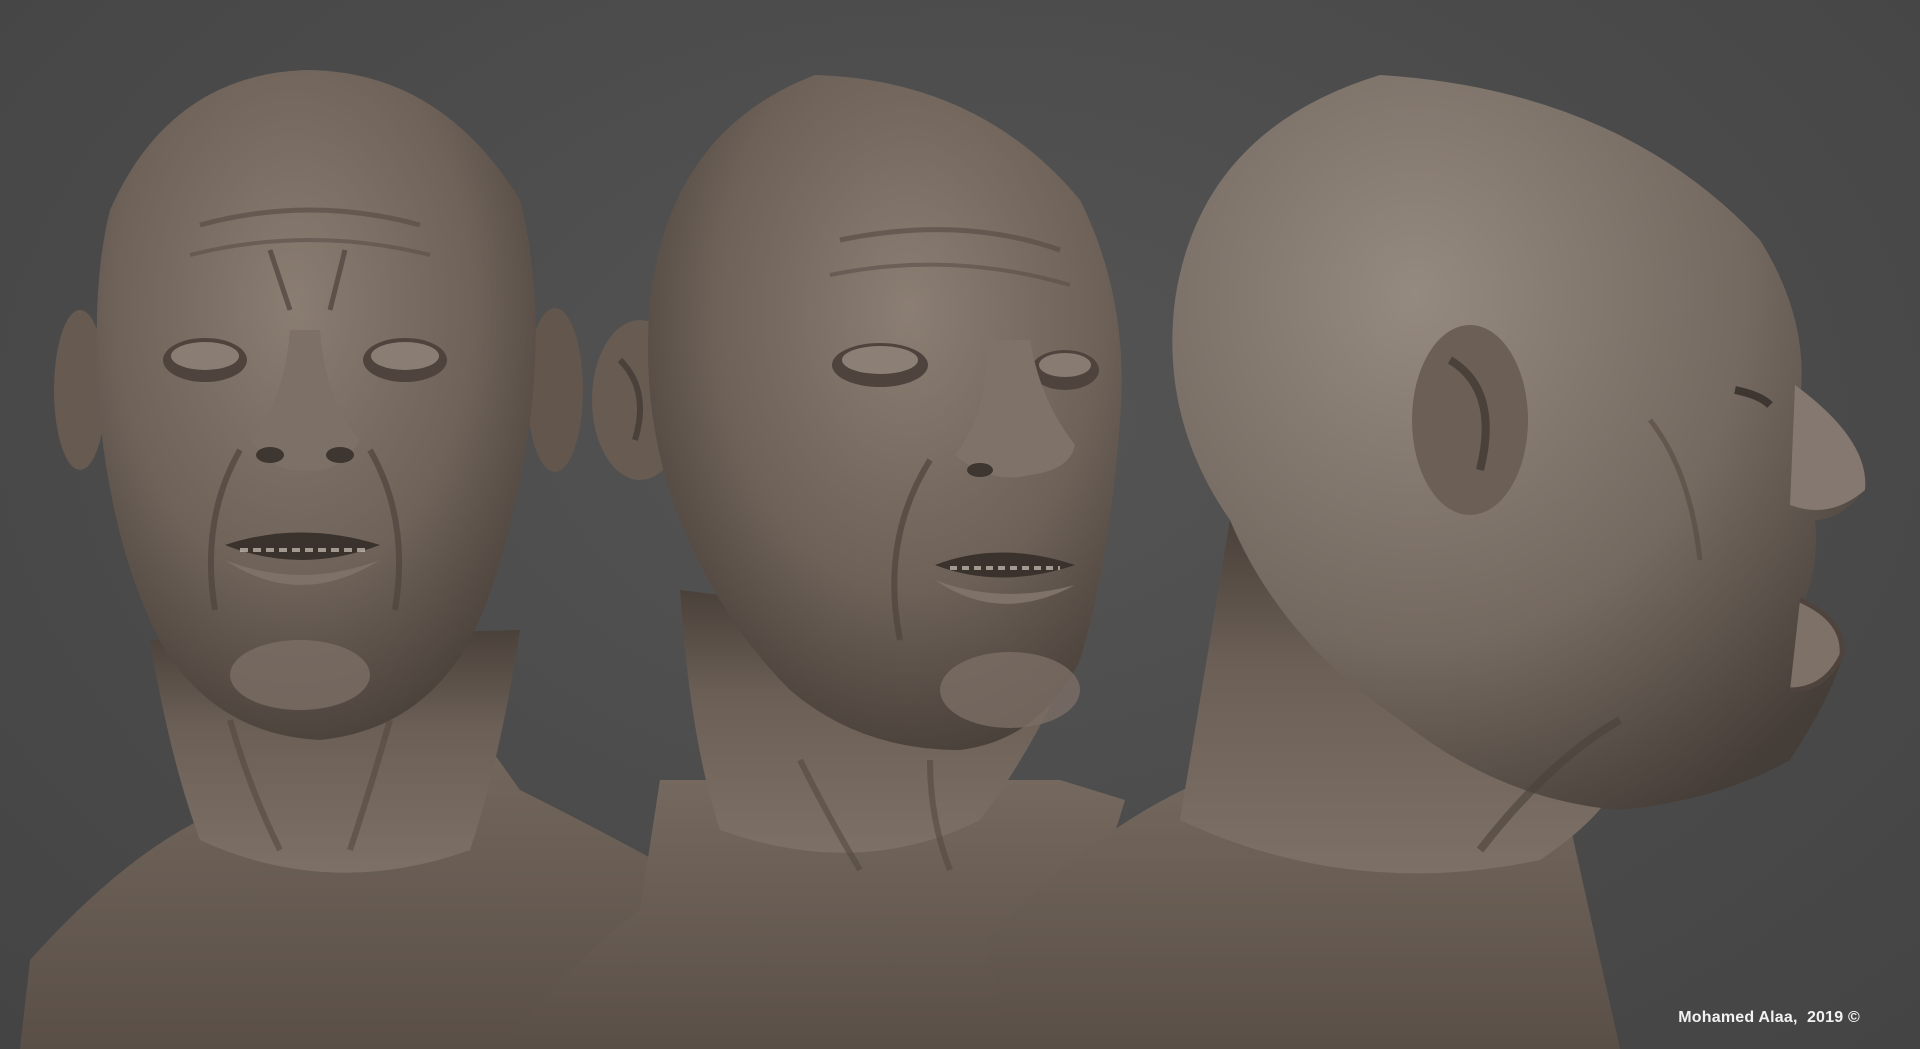 Image resolution: width=1920 pixels, height=1049 pixels. I want to click on profile-ear, so click(1470, 420).